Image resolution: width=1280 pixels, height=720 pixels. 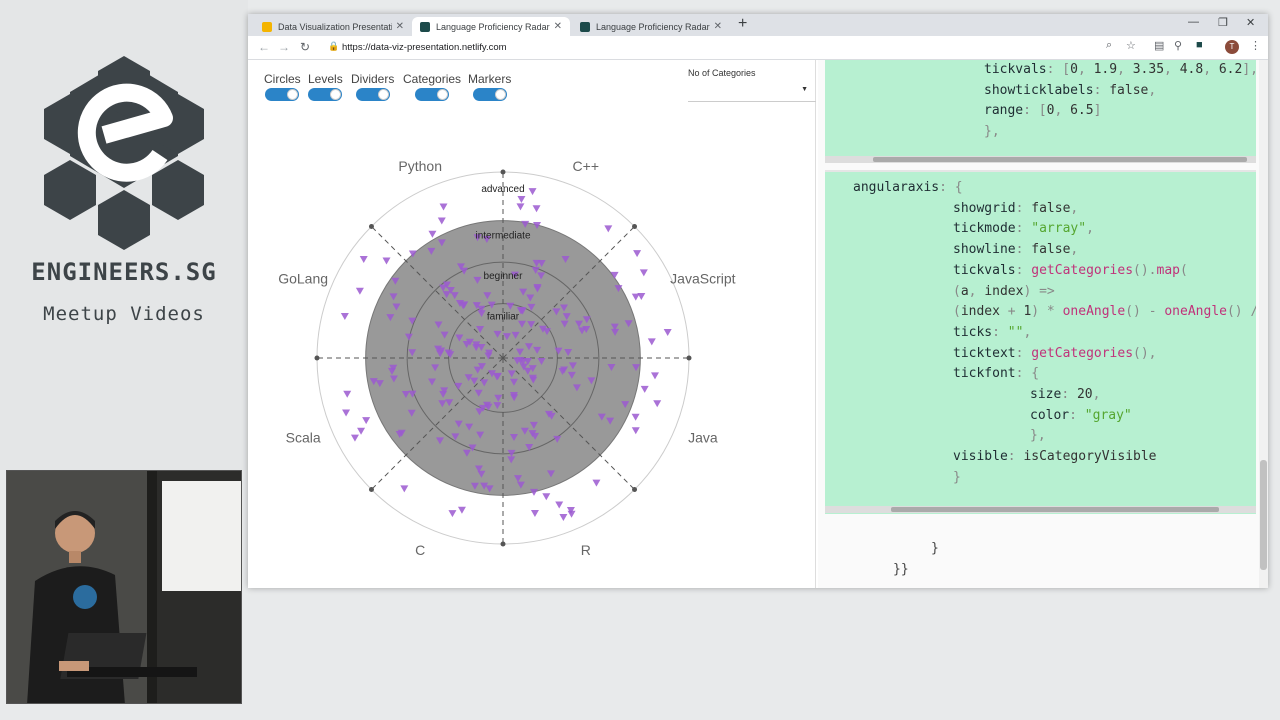 What do you see at coordinates (896, 187) in the screenshot?
I see `code-token: angularaxis` at bounding box center [896, 187].